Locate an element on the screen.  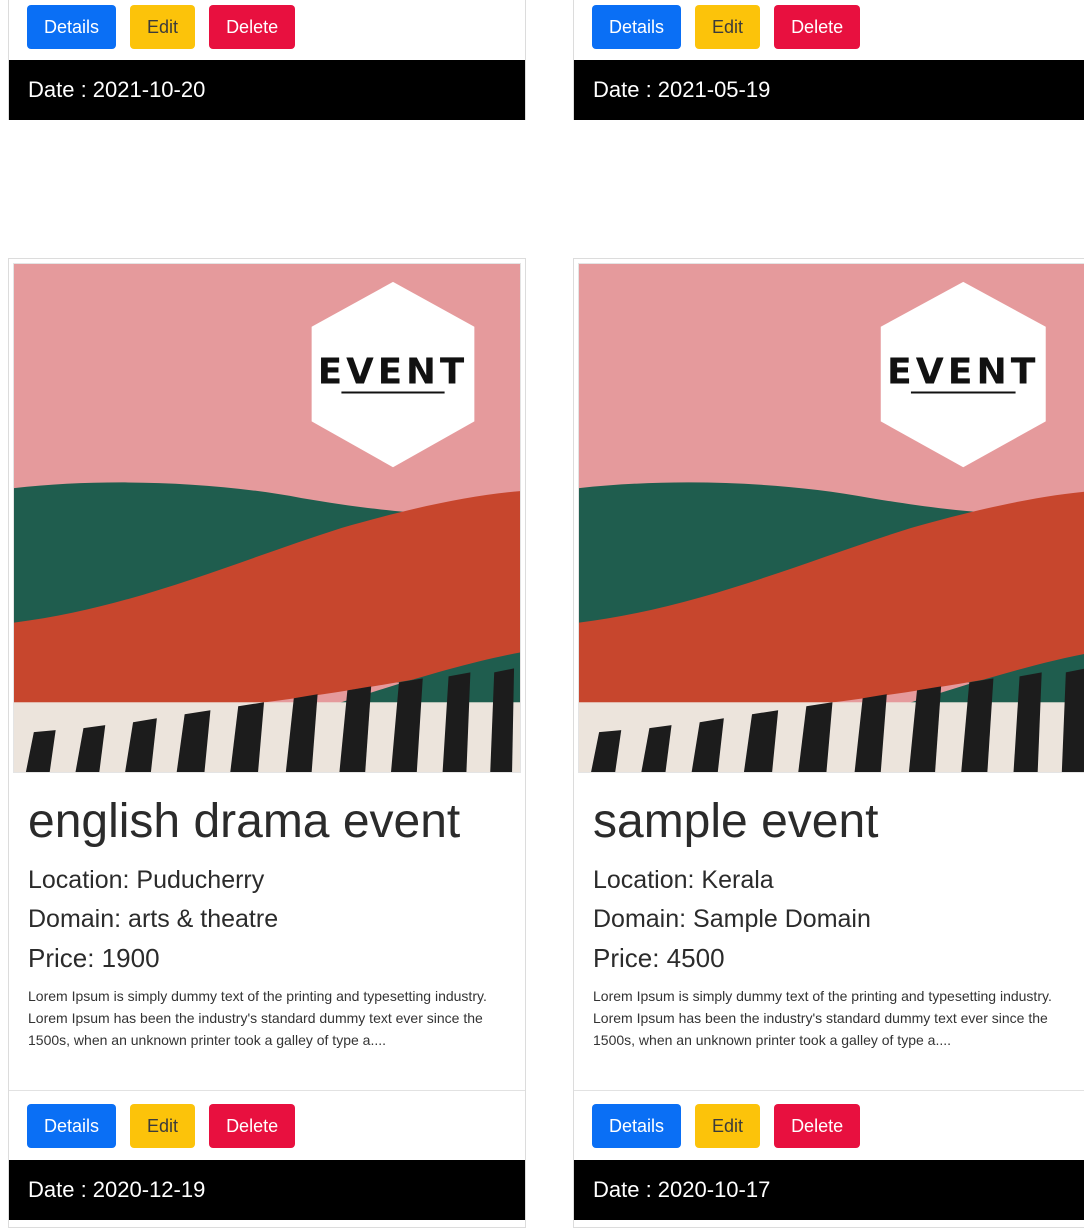
date-footer: Date : 2021-05-19 is located at coordinates (829, 90).